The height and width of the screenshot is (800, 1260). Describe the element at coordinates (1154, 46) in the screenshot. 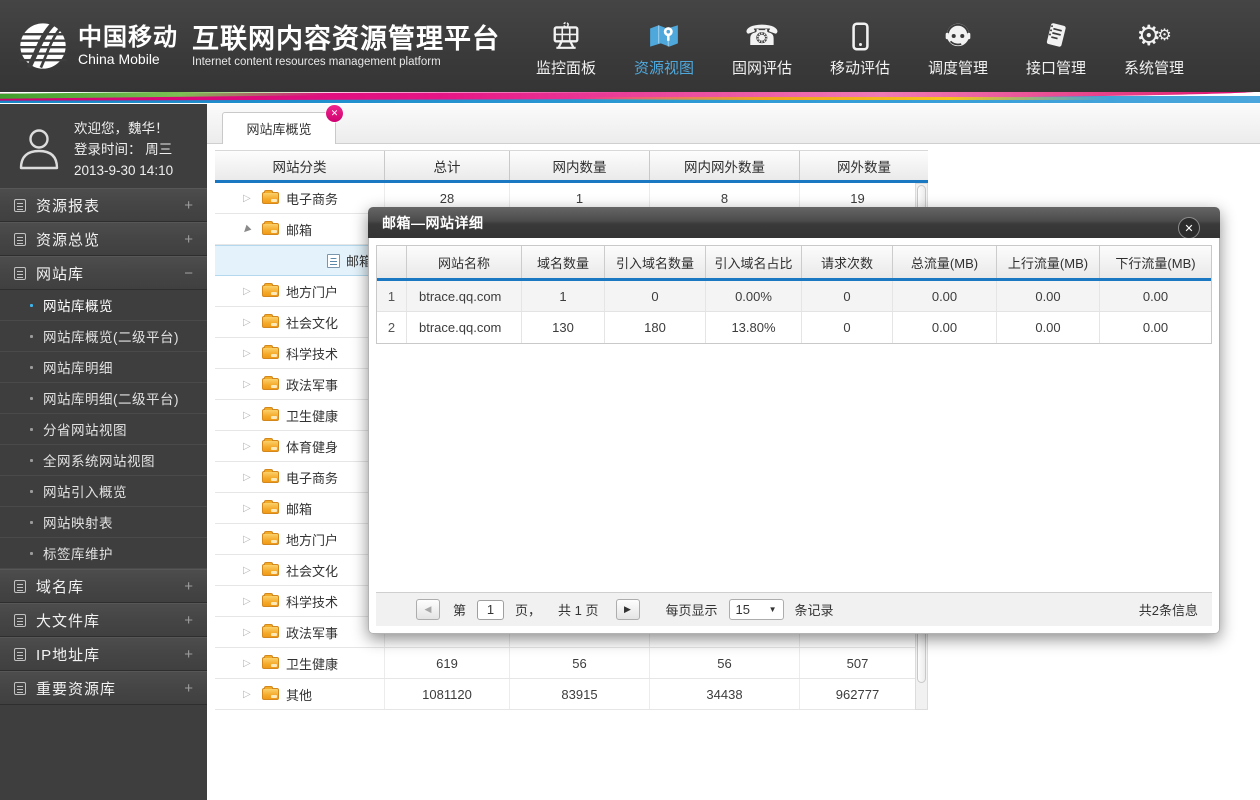

I see `nav-item-system-mgmt: ⚙ ⚙ 系统管理` at that location.